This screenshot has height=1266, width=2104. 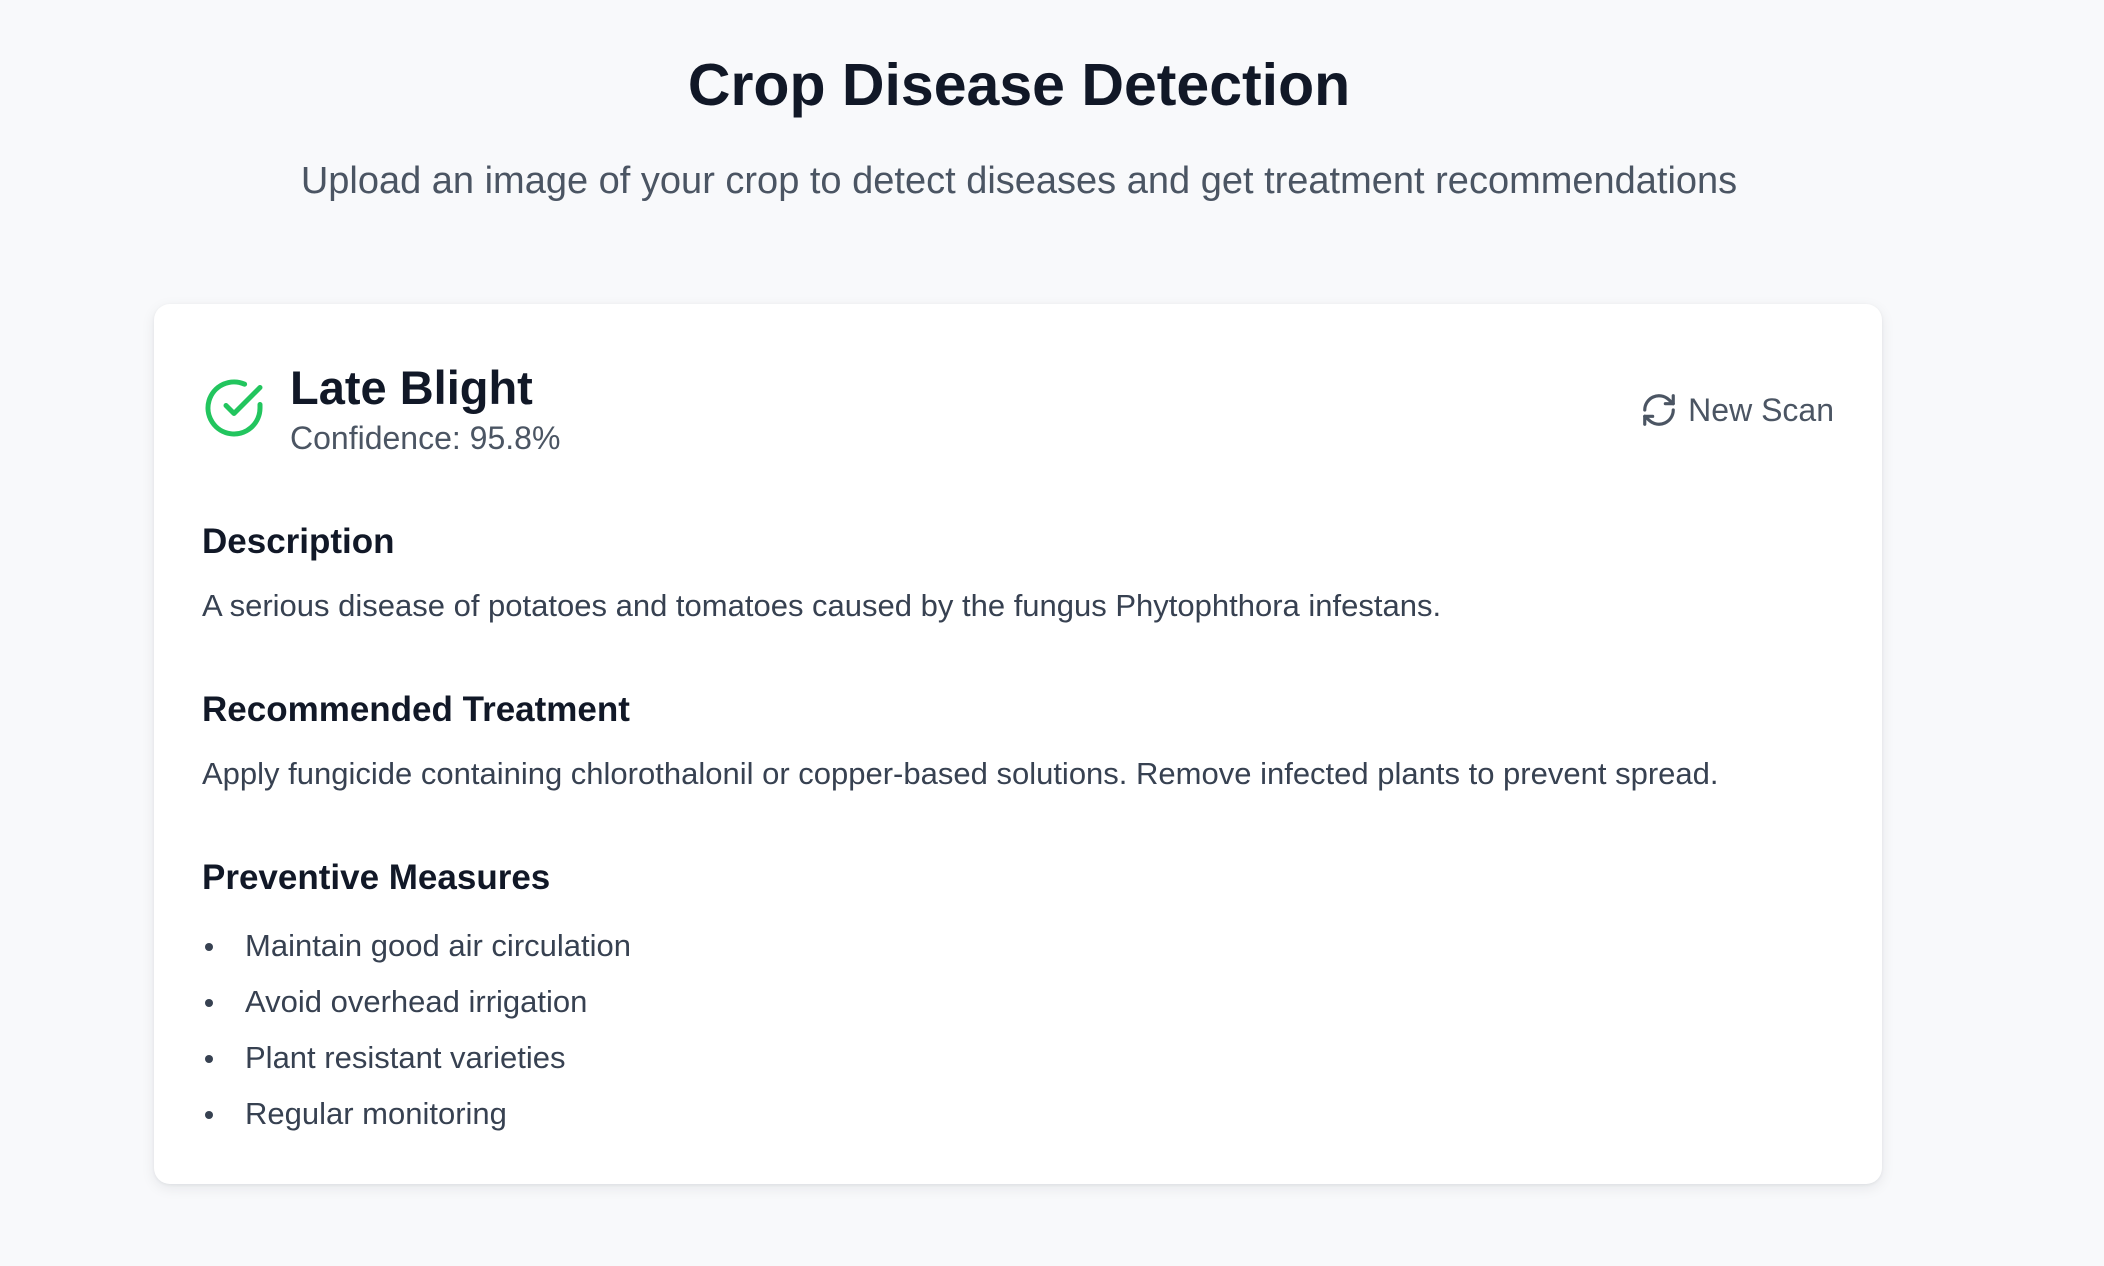 I want to click on list-item-label: Maintain good air circulation, so click(x=438, y=945).